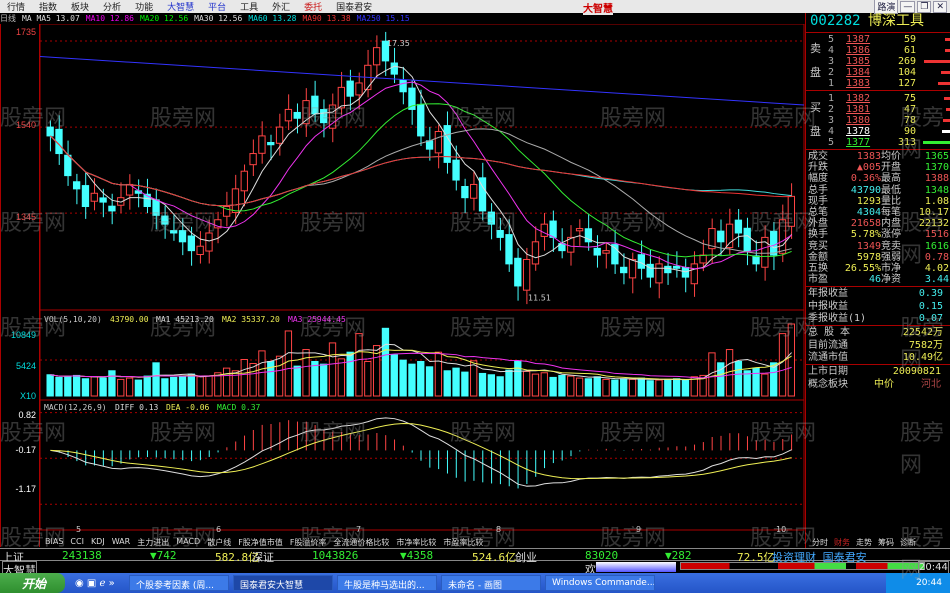 Image resolution: width=950 pixels, height=593 pixels. I want to click on listing-field: 上市日期, so click(828, 371).